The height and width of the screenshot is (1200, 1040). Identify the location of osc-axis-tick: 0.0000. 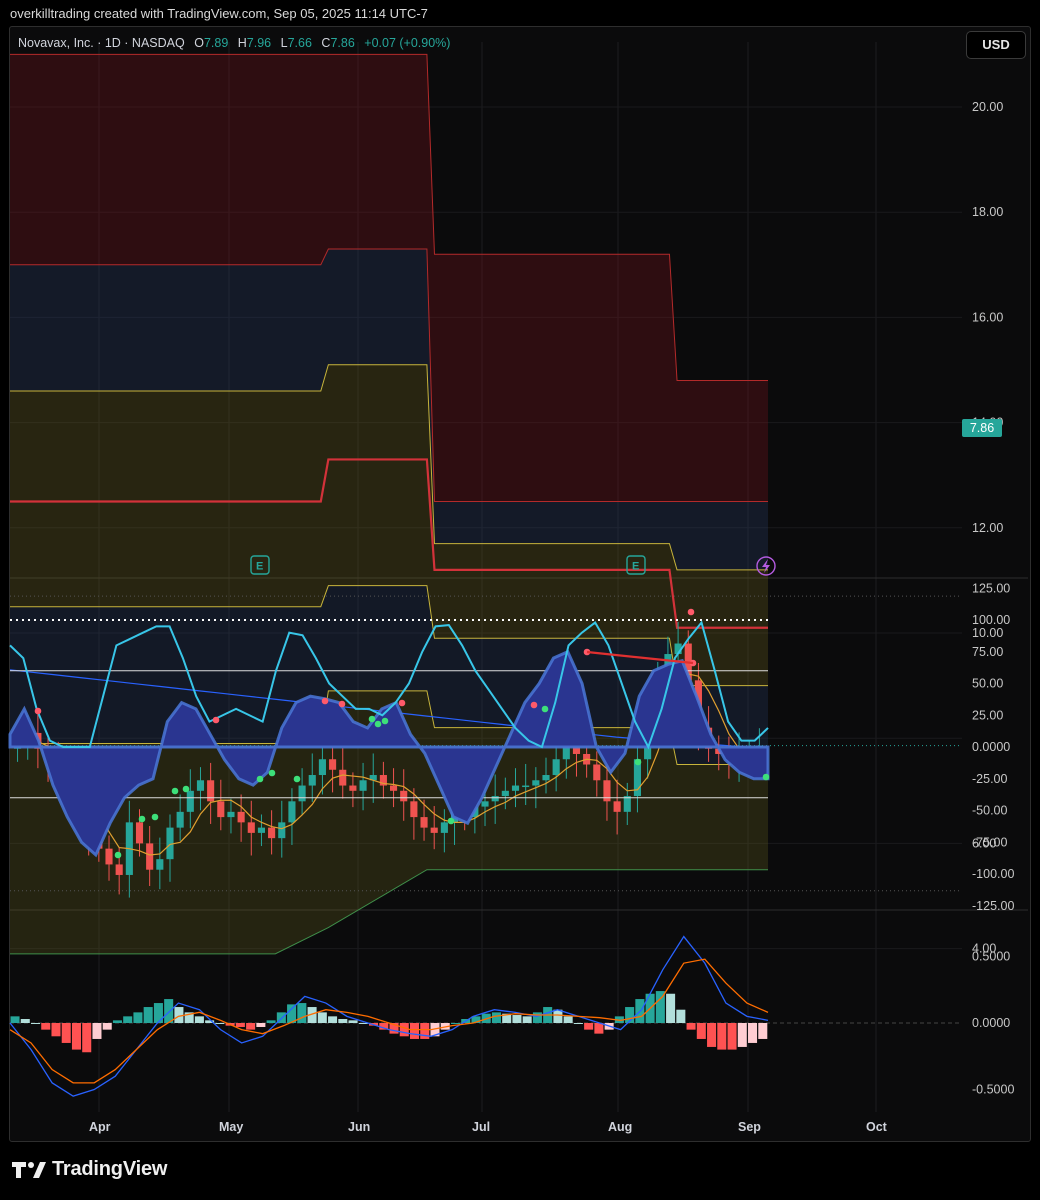
(991, 747).